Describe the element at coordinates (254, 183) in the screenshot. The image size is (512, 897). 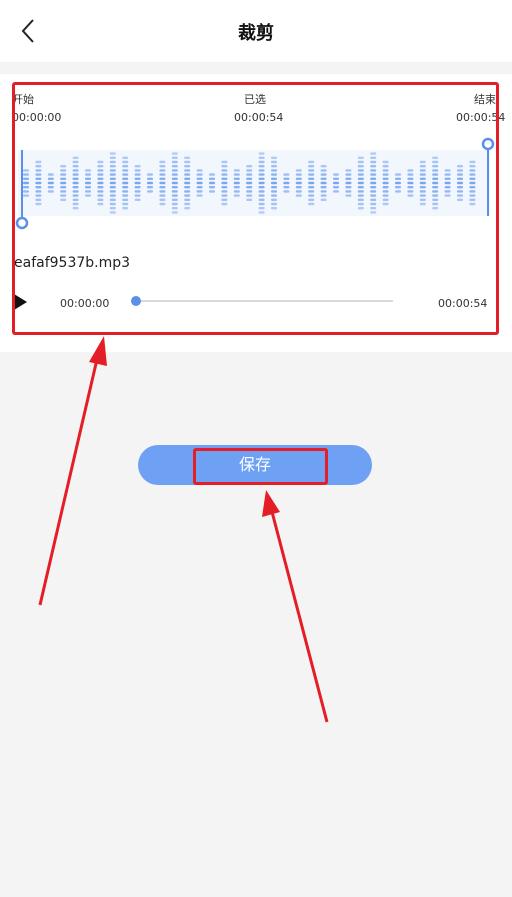
I see `waveform` at that location.